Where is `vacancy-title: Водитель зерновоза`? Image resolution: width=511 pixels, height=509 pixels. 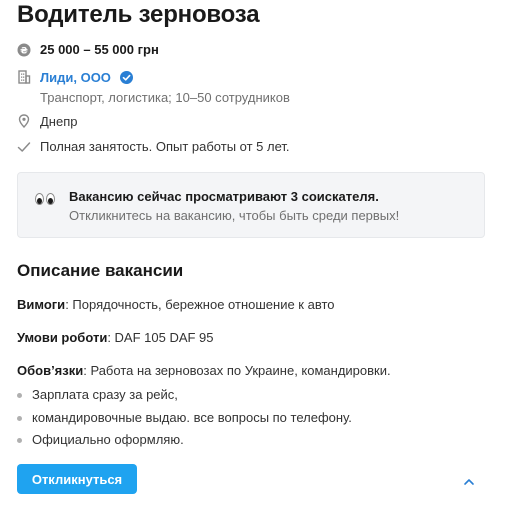
vacancy-title: Водитель зерновоза is located at coordinates (138, 14).